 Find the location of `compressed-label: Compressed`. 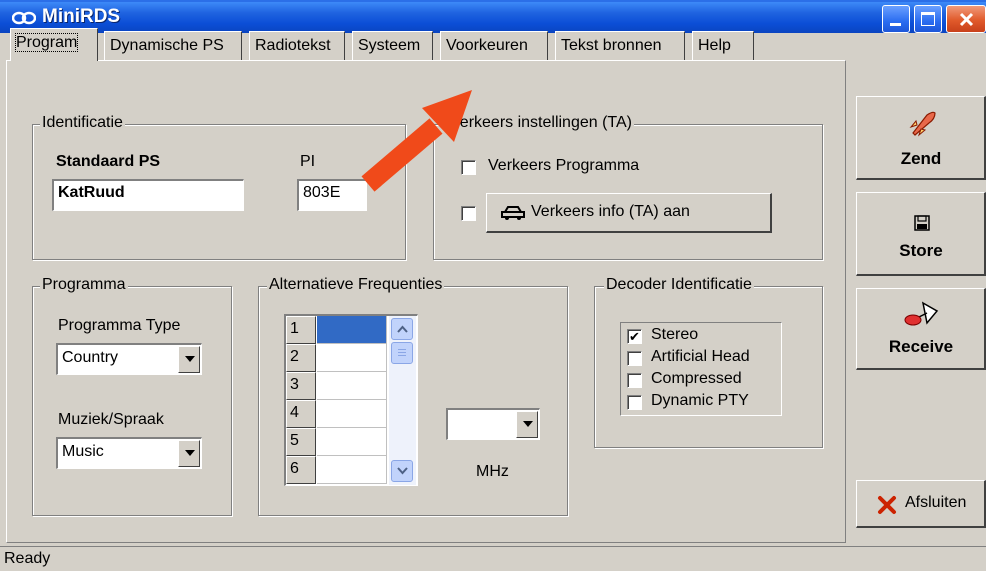

compressed-label: Compressed is located at coordinates (696, 378).